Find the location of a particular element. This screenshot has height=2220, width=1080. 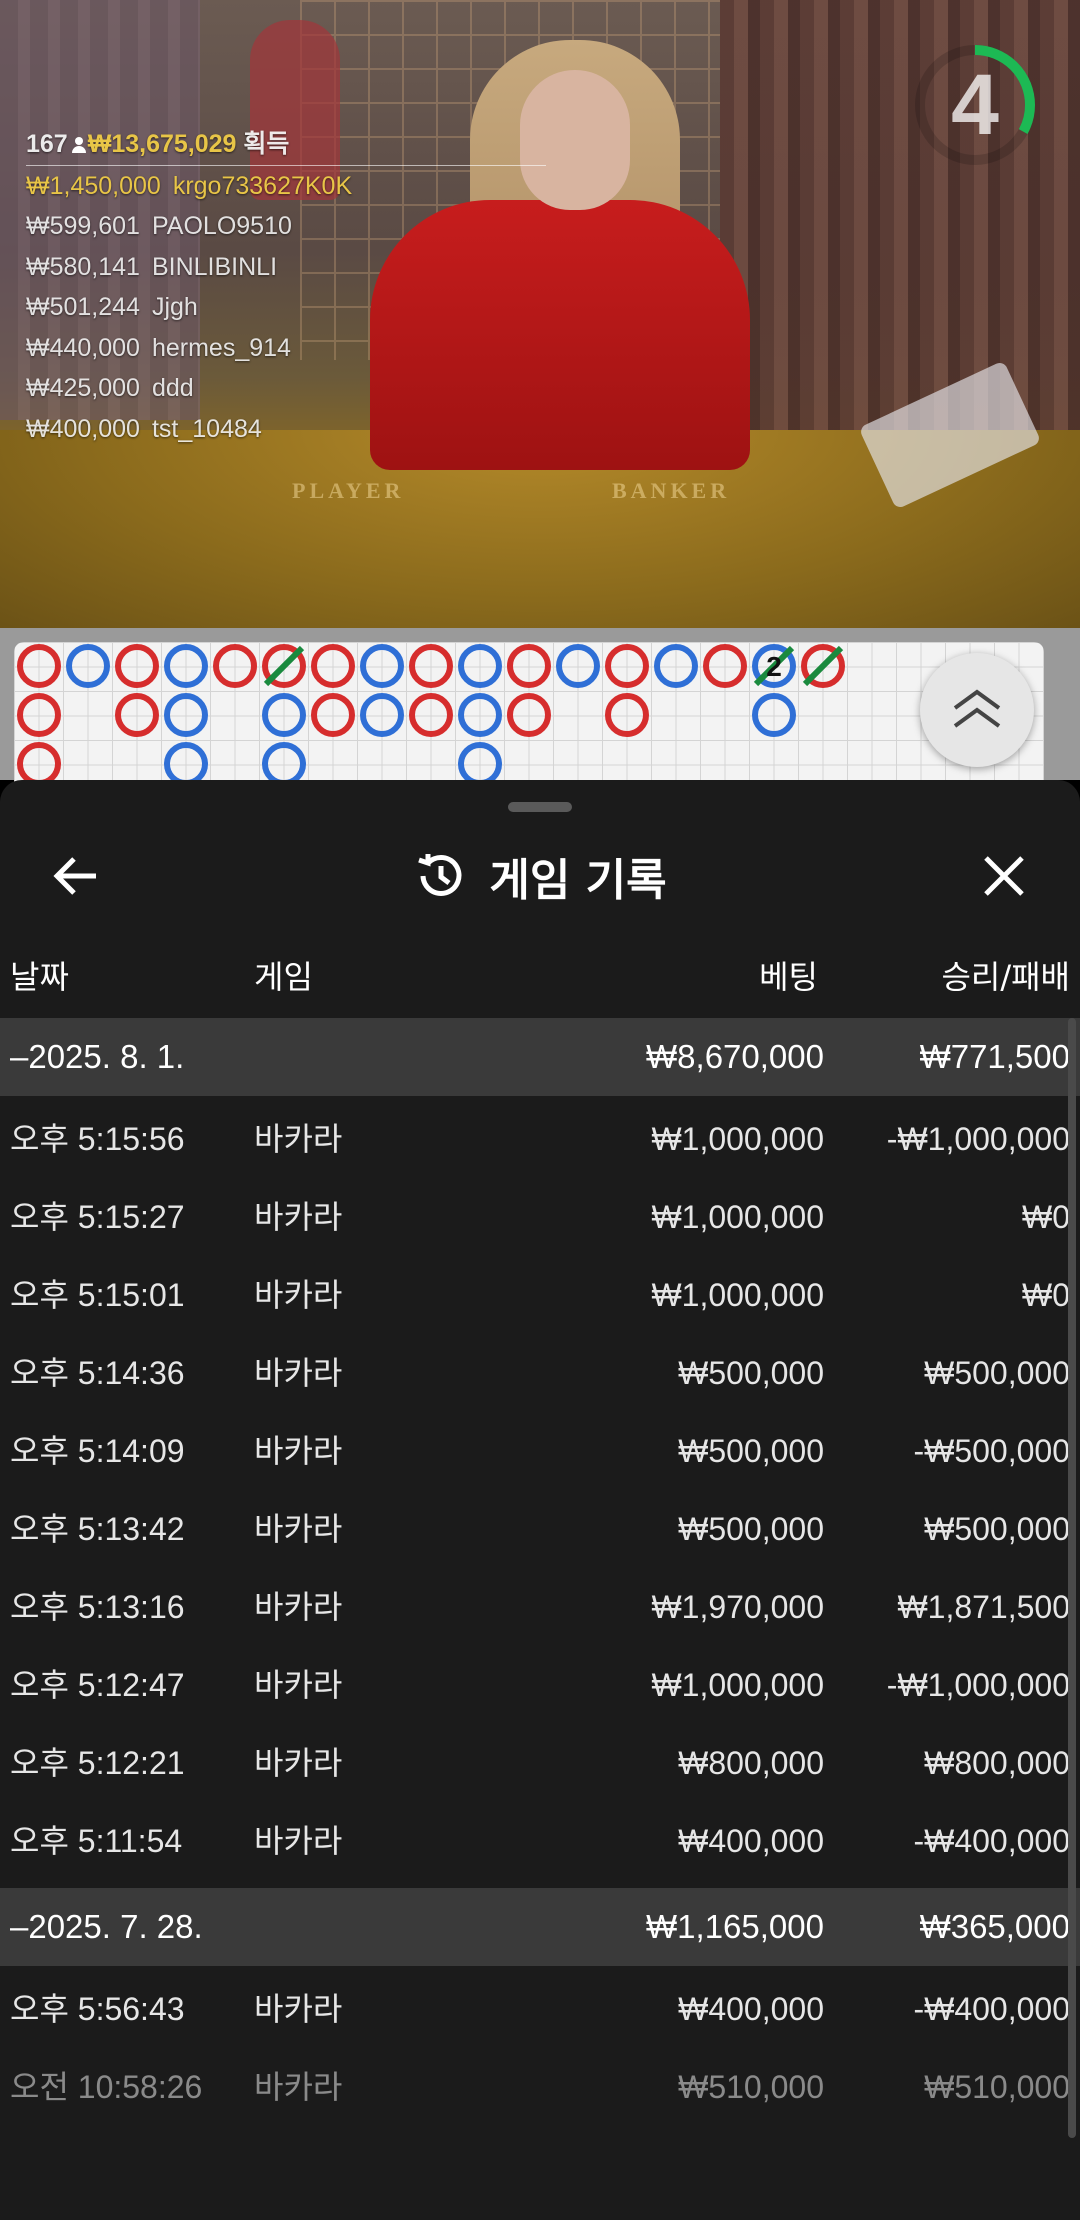

countdown-number: 4 is located at coordinates (975, 104).